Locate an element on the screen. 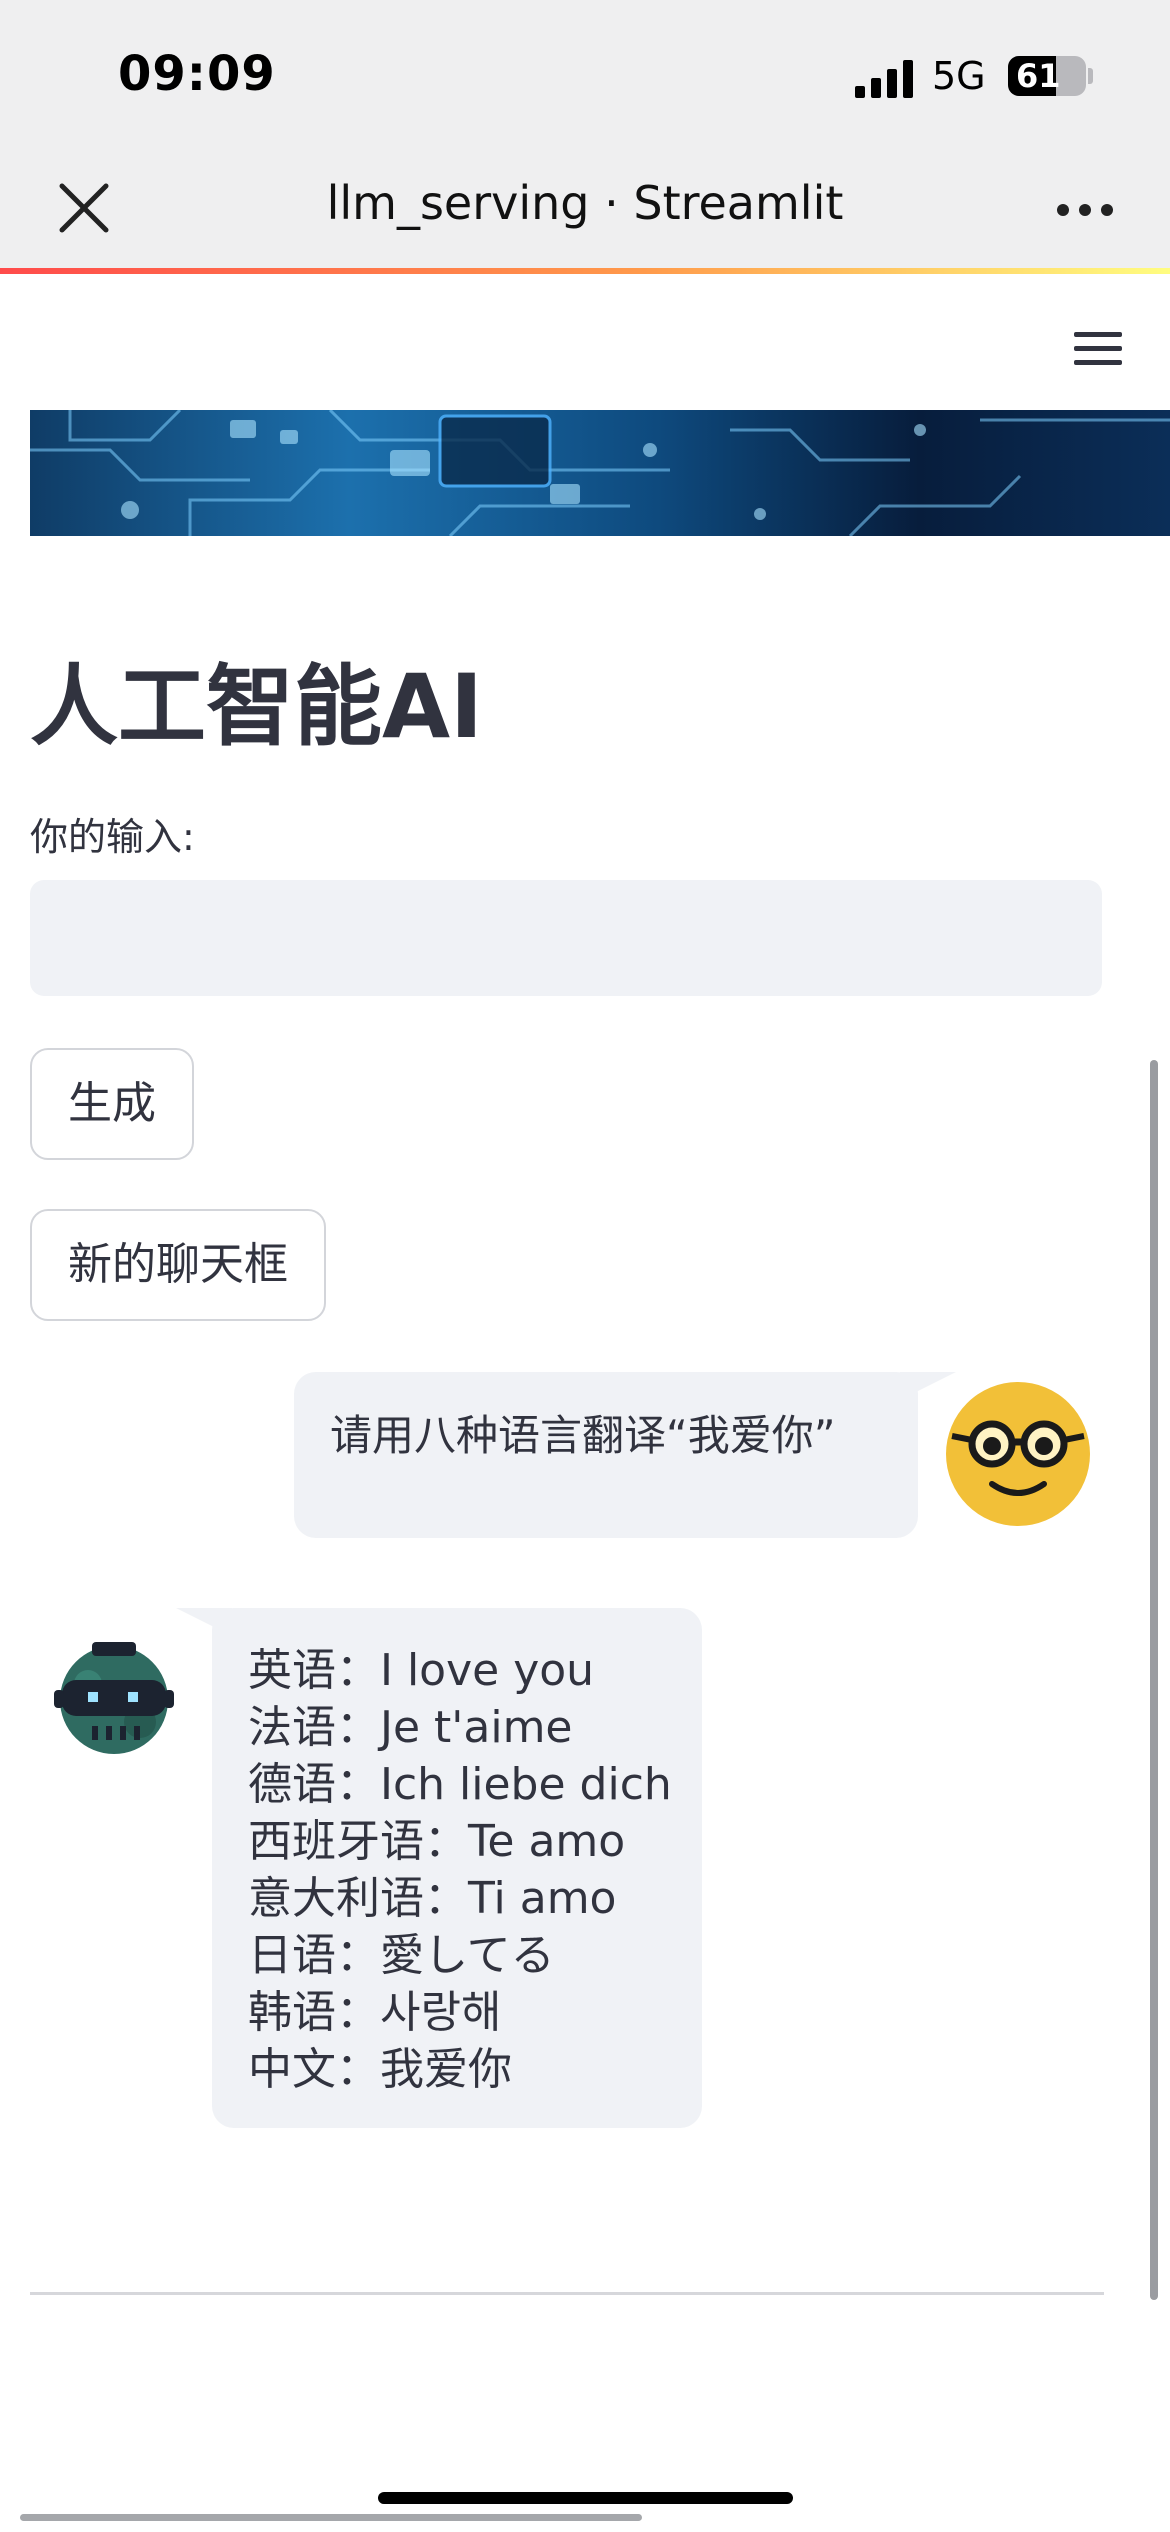 The height and width of the screenshot is (2532, 1170). horizontal-scrollbar is located at coordinates (331, 2517).